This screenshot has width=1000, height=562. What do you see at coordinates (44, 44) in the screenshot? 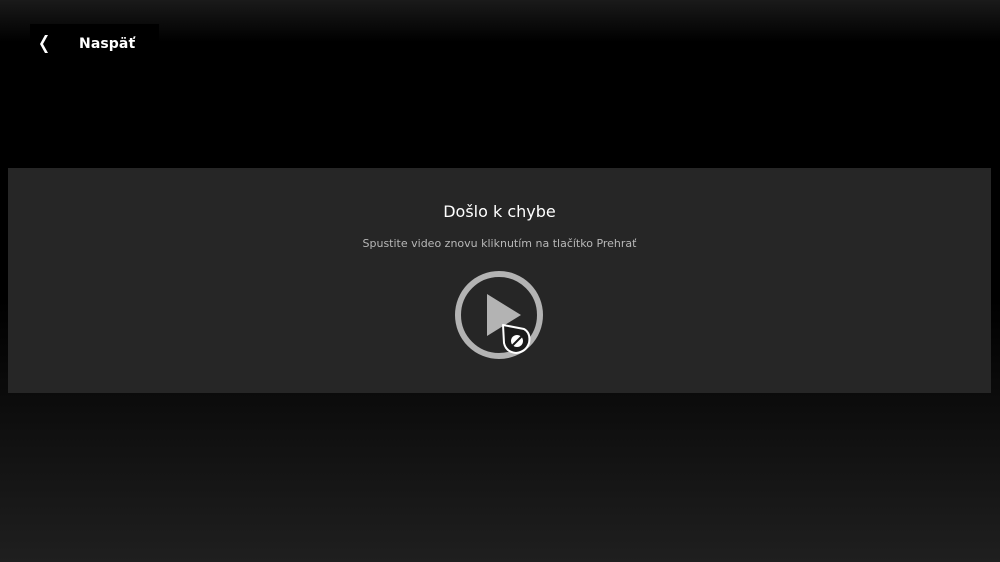
I see `chevron-left-icon` at bounding box center [44, 44].